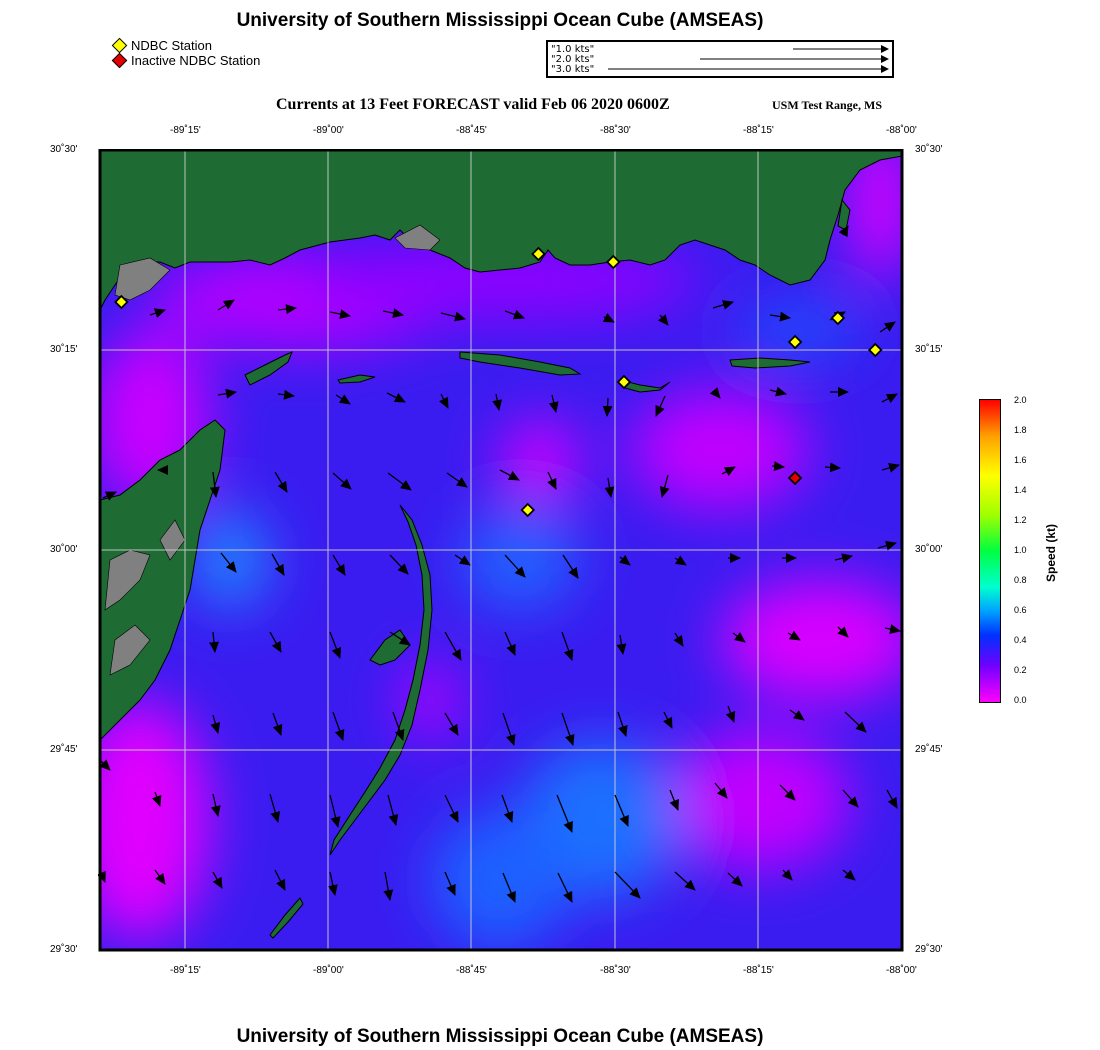  What do you see at coordinates (1020, 610) in the screenshot?
I see `colorbar-tick-3: 0.6` at bounding box center [1020, 610].